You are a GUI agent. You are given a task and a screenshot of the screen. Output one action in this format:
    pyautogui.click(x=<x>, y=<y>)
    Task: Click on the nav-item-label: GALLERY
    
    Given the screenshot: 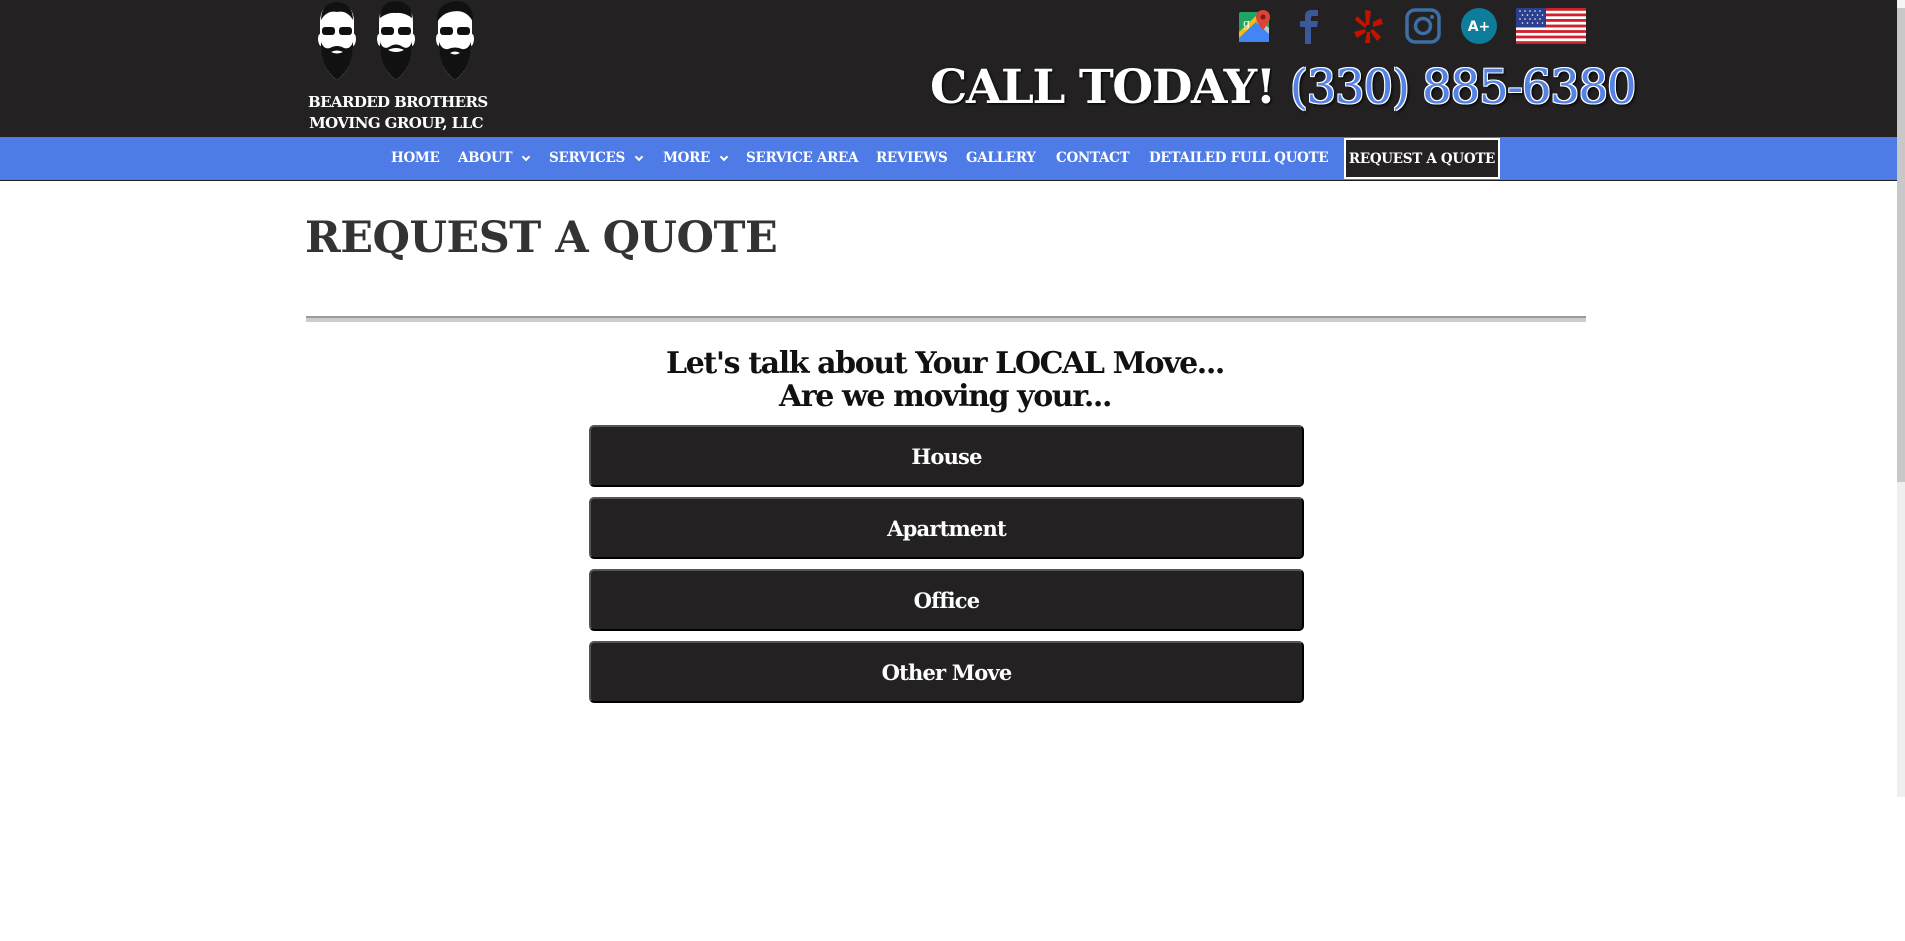 What is the action you would take?
    pyautogui.click(x=1001, y=158)
    